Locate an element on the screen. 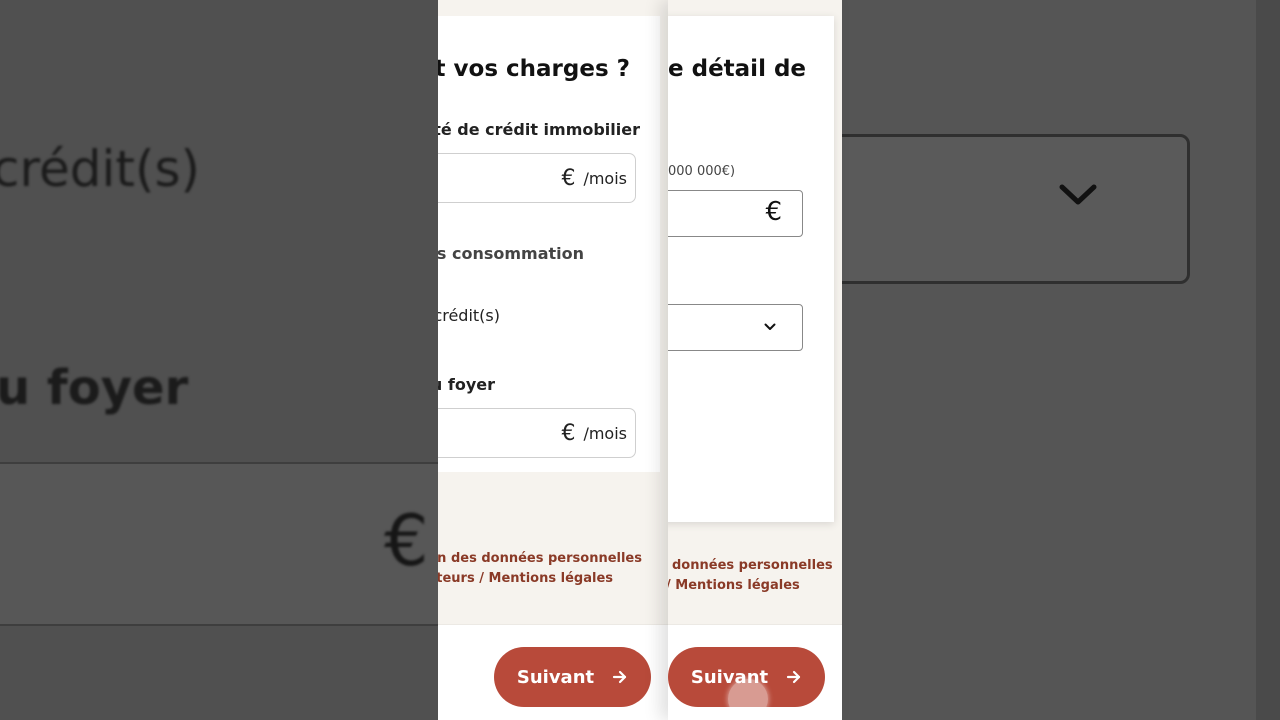  next-button-label: Suivant is located at coordinates (555, 677).